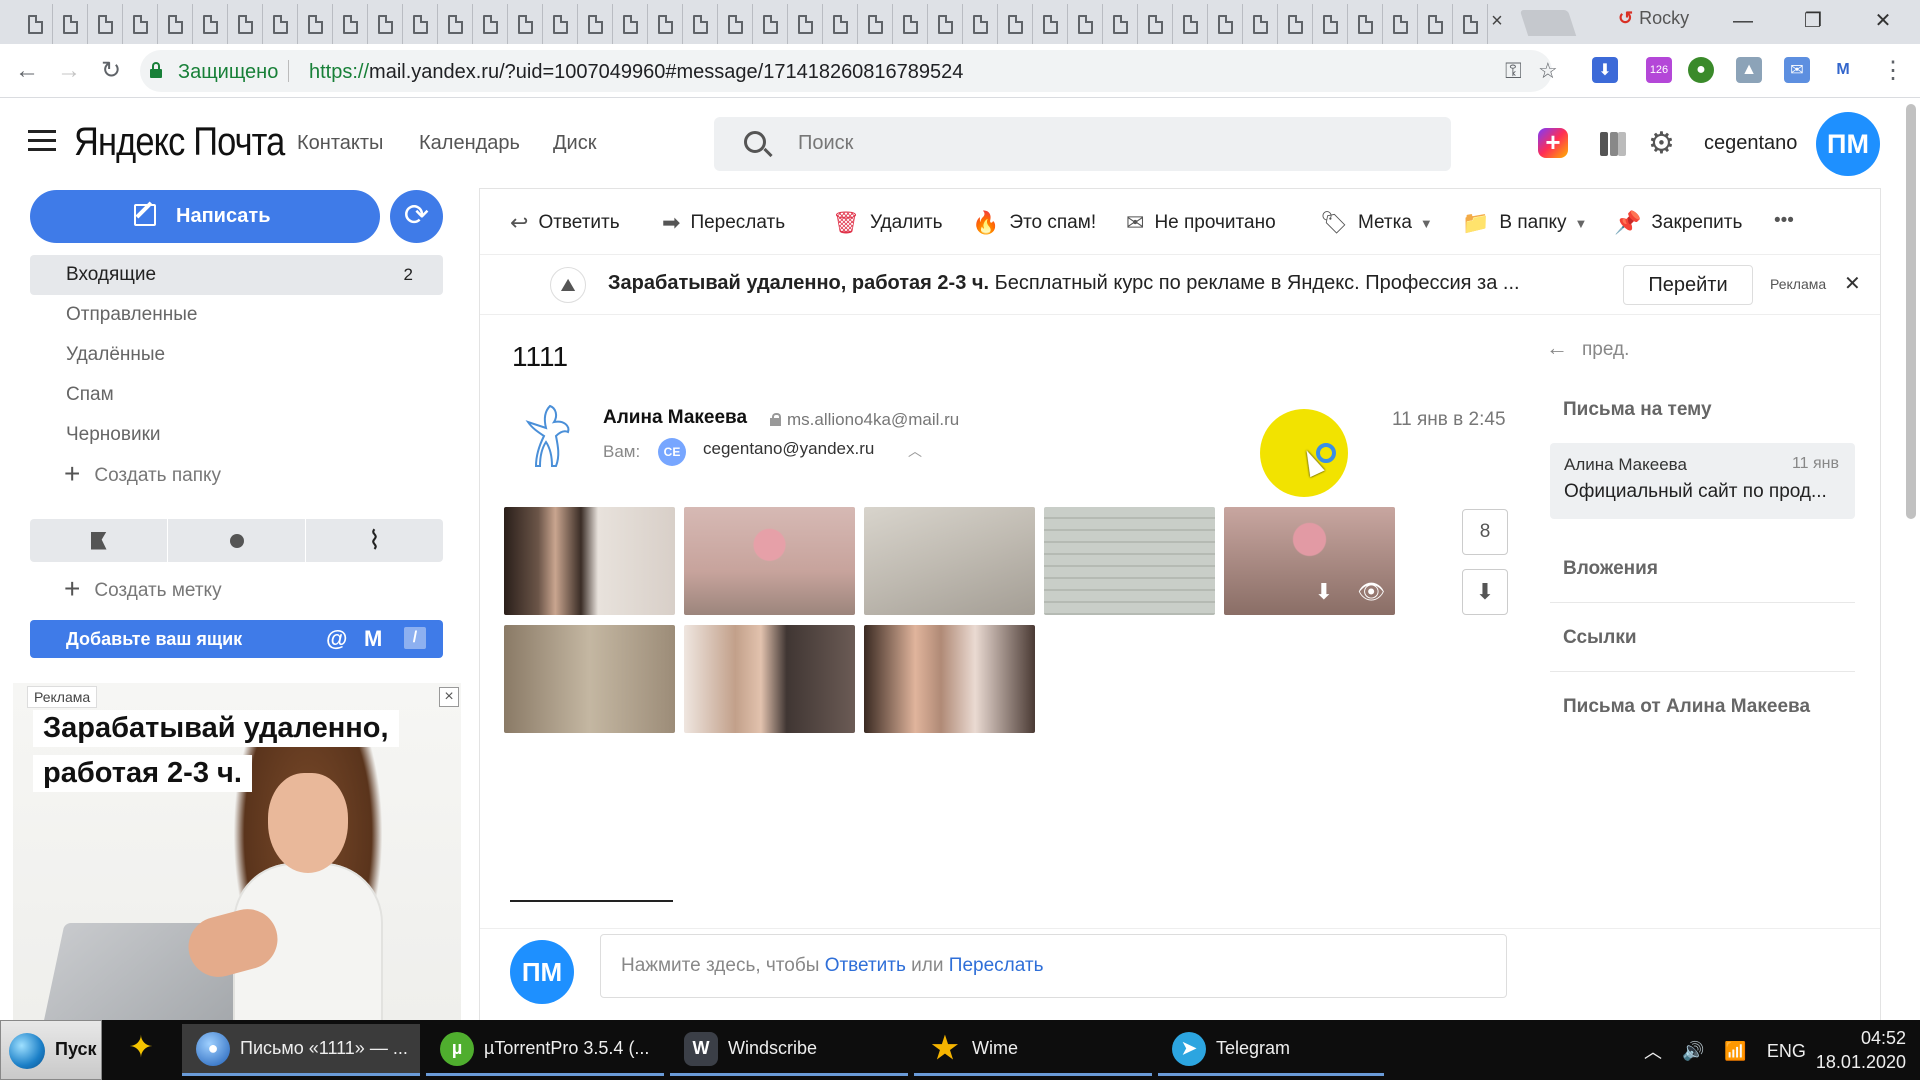 Image resolution: width=1920 pixels, height=1080 pixels. What do you see at coordinates (1786, 1051) in the screenshot?
I see `language-indicator: ENG` at bounding box center [1786, 1051].